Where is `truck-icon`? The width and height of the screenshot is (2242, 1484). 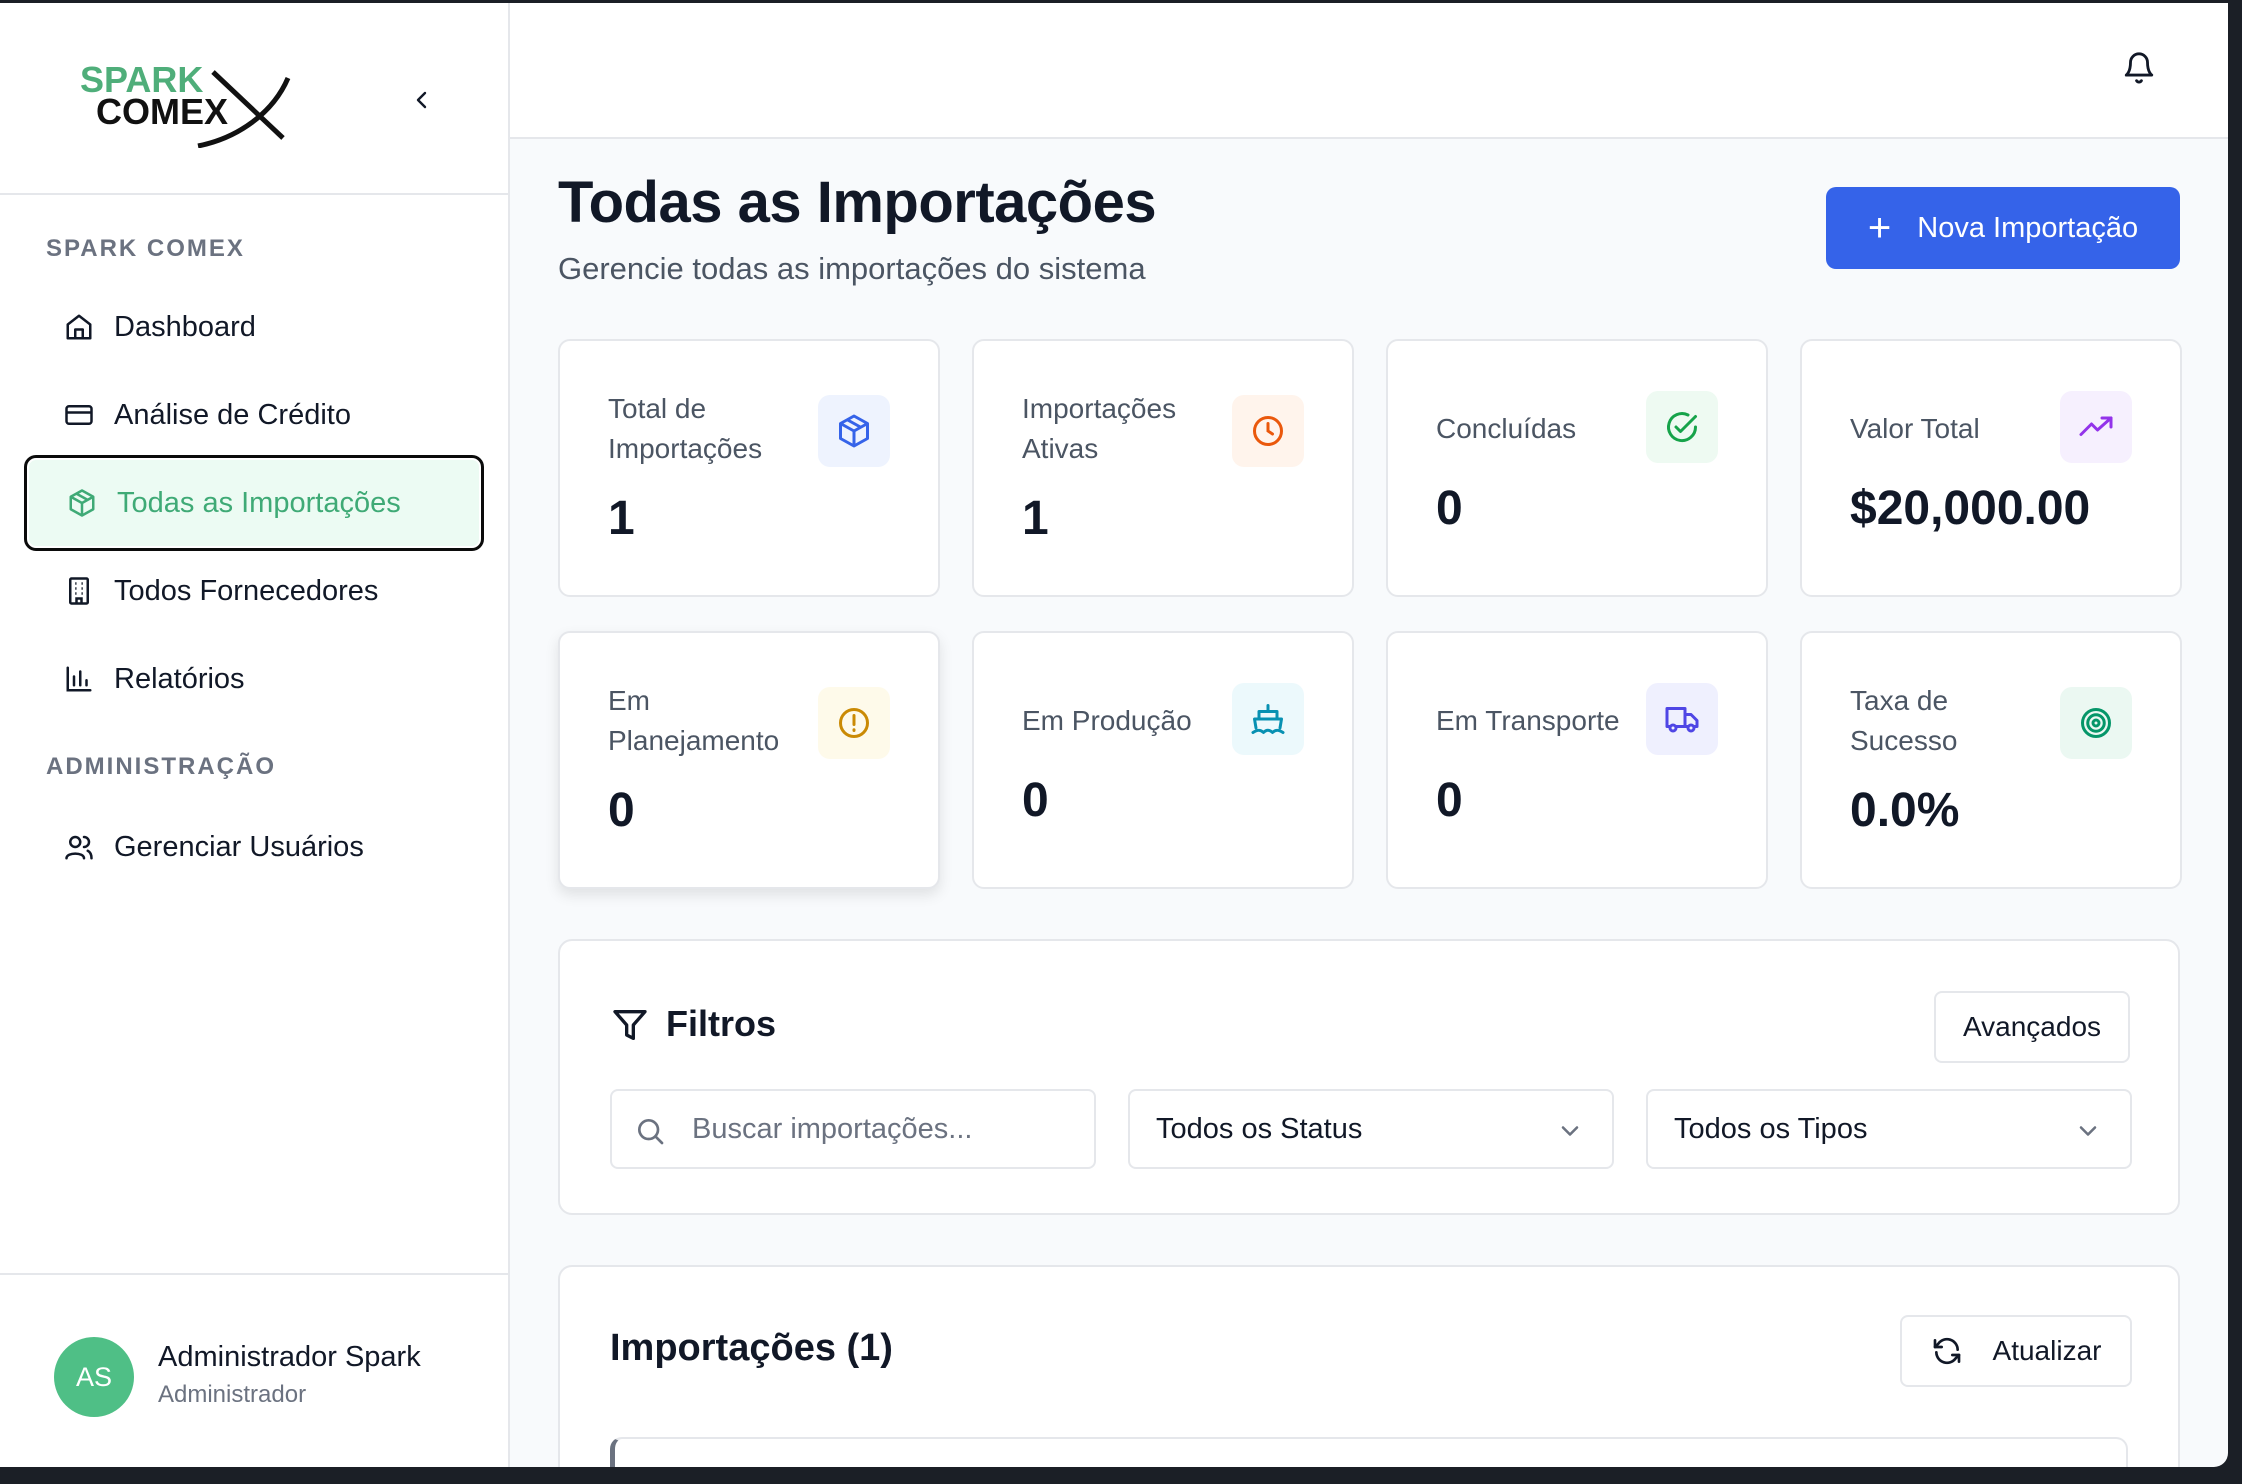
truck-icon is located at coordinates (1682, 719).